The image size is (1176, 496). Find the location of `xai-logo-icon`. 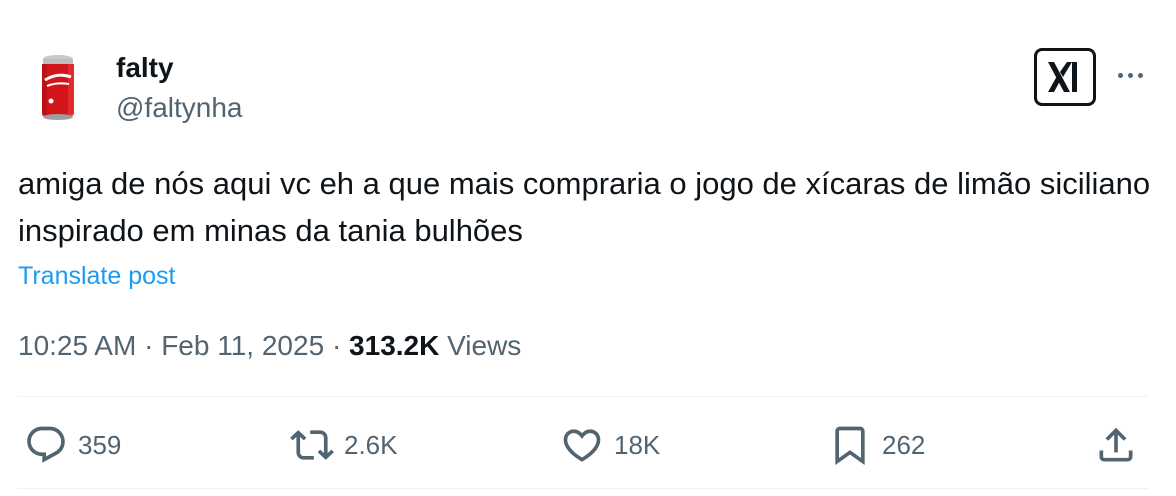

xai-logo-icon is located at coordinates (1062, 77).